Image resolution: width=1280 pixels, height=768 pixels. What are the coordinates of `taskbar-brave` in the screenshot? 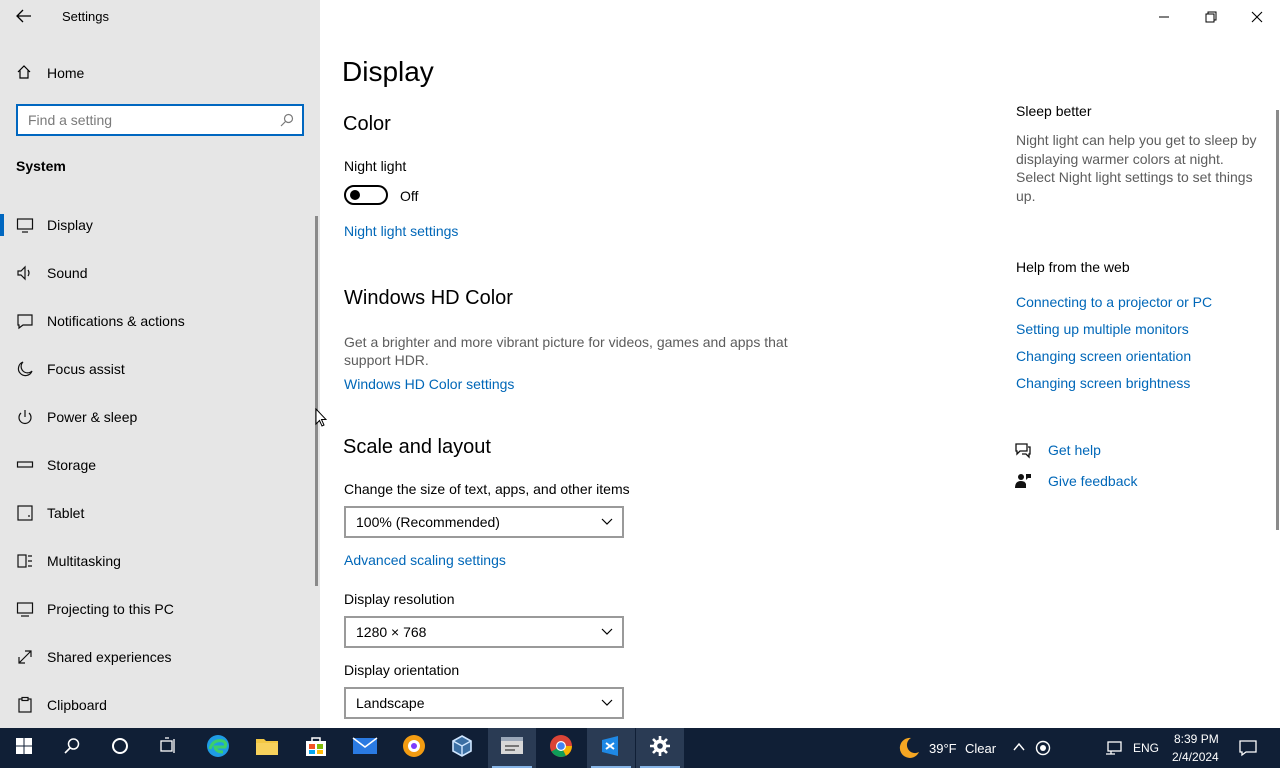 It's located at (414, 748).